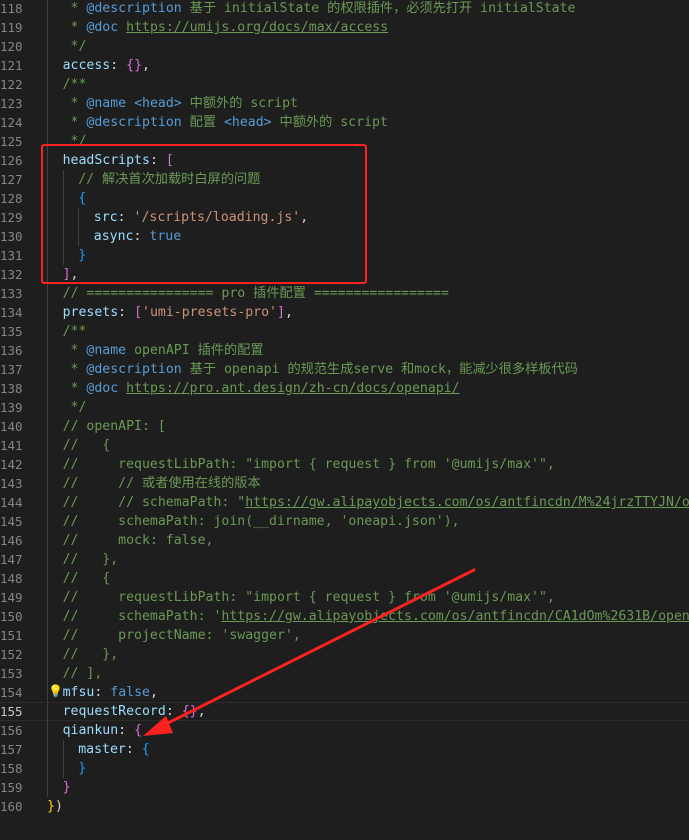 The image size is (689, 840). I want to click on line-number: 148, so click(11, 578).